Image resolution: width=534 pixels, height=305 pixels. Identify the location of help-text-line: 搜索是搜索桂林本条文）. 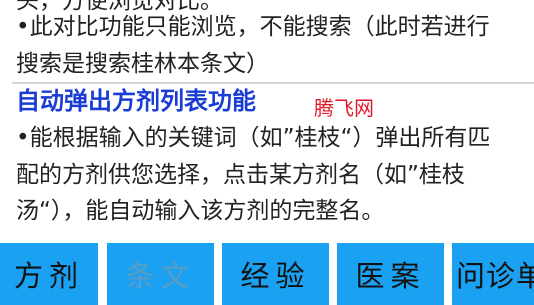
(142, 64).